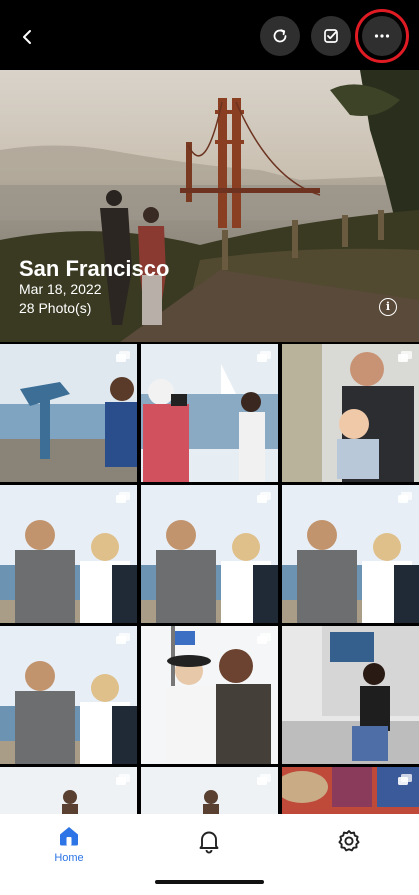  I want to click on album-date: Mar 18, 2022, so click(60, 289).